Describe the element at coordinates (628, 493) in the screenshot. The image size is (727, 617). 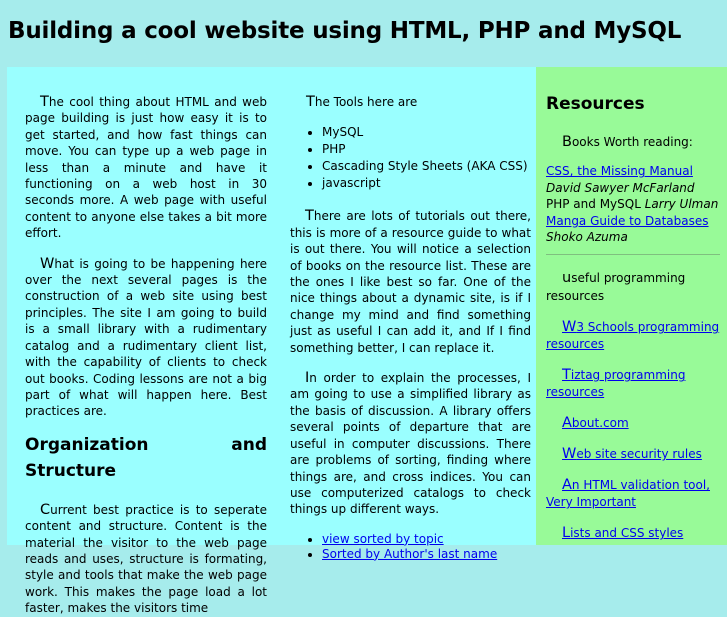
I see `html-validation-link: An HTML validation tool, Very Important` at that location.